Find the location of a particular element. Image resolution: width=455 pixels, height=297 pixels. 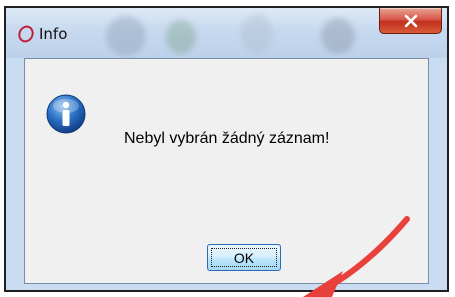

close-icon is located at coordinates (410, 20).